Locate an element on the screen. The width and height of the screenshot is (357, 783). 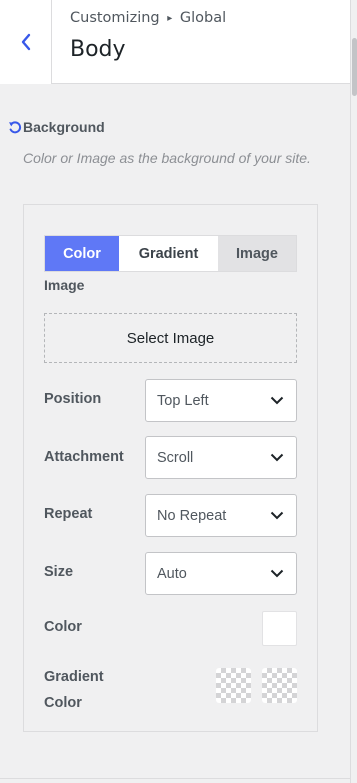
color-swatch is located at coordinates (279, 628).